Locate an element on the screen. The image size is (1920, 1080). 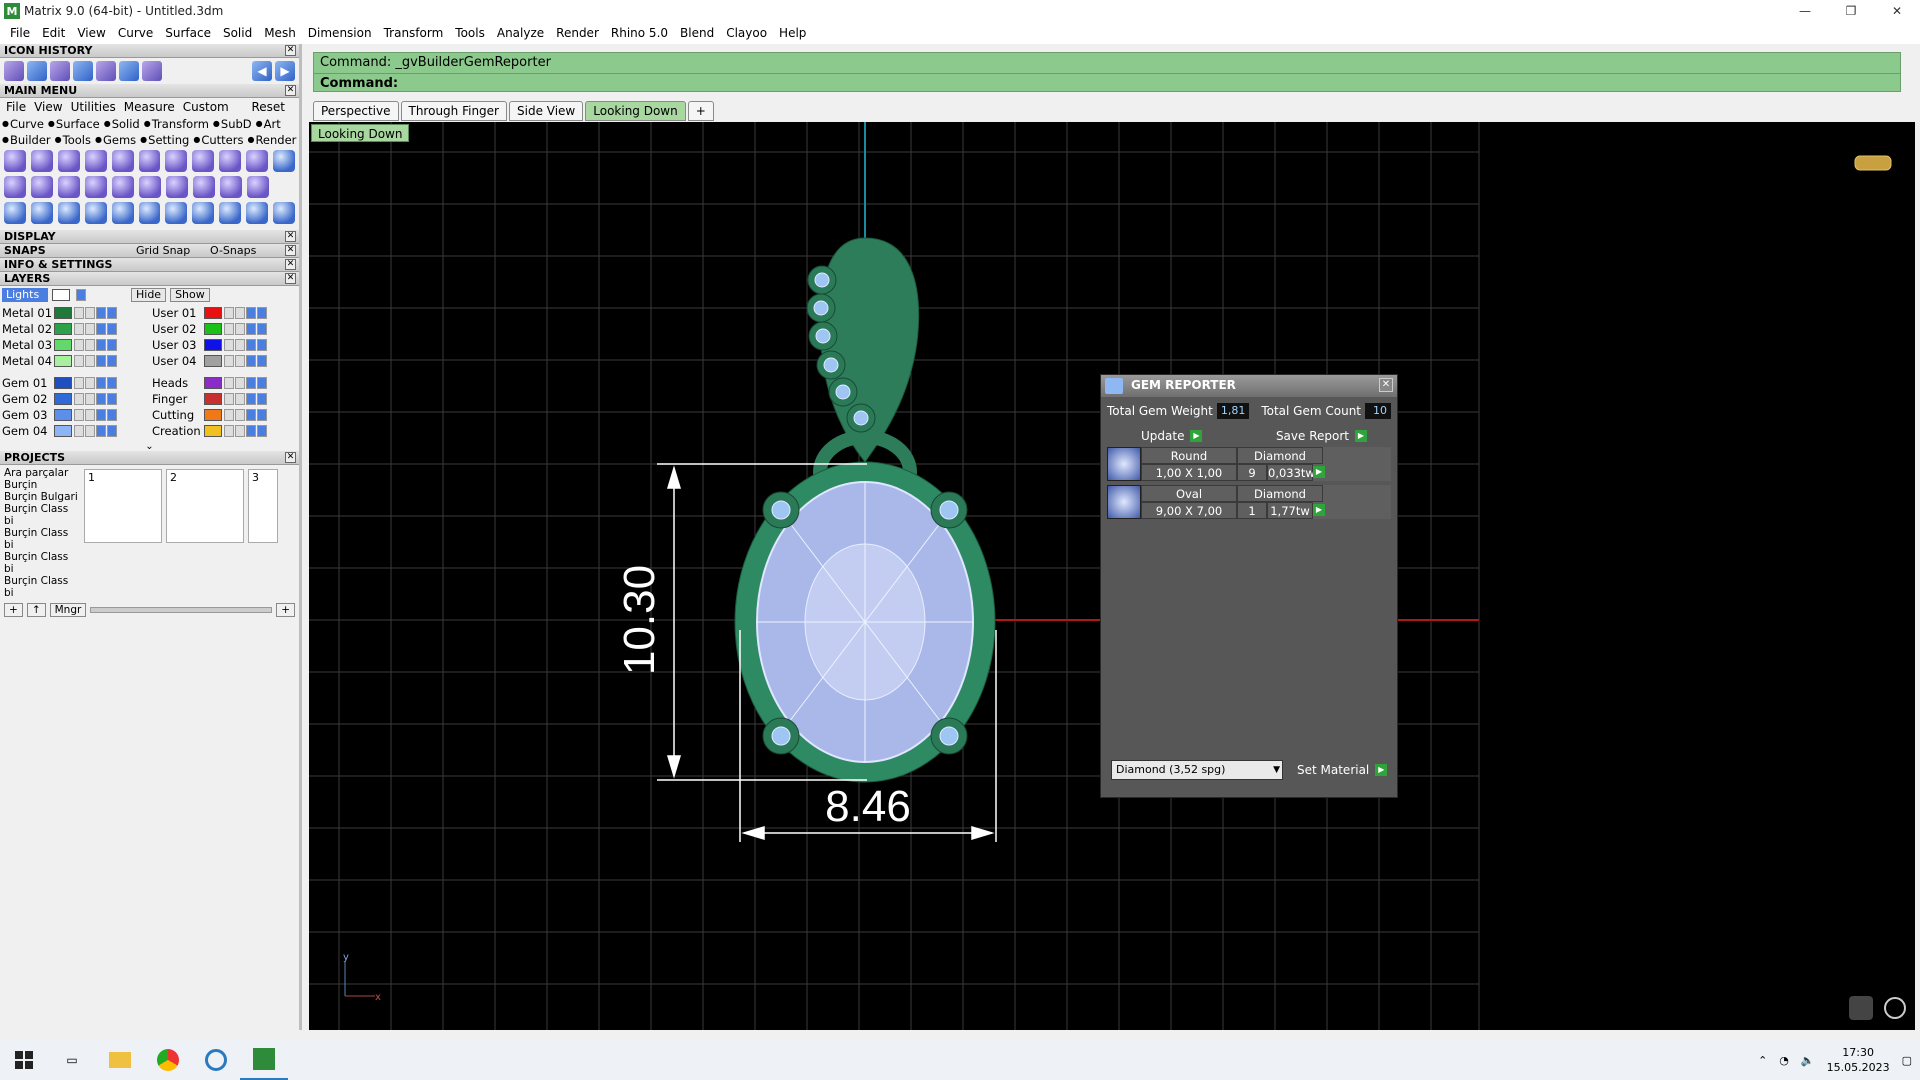
arrow-left-icon: ◀ is located at coordinates (262, 71).